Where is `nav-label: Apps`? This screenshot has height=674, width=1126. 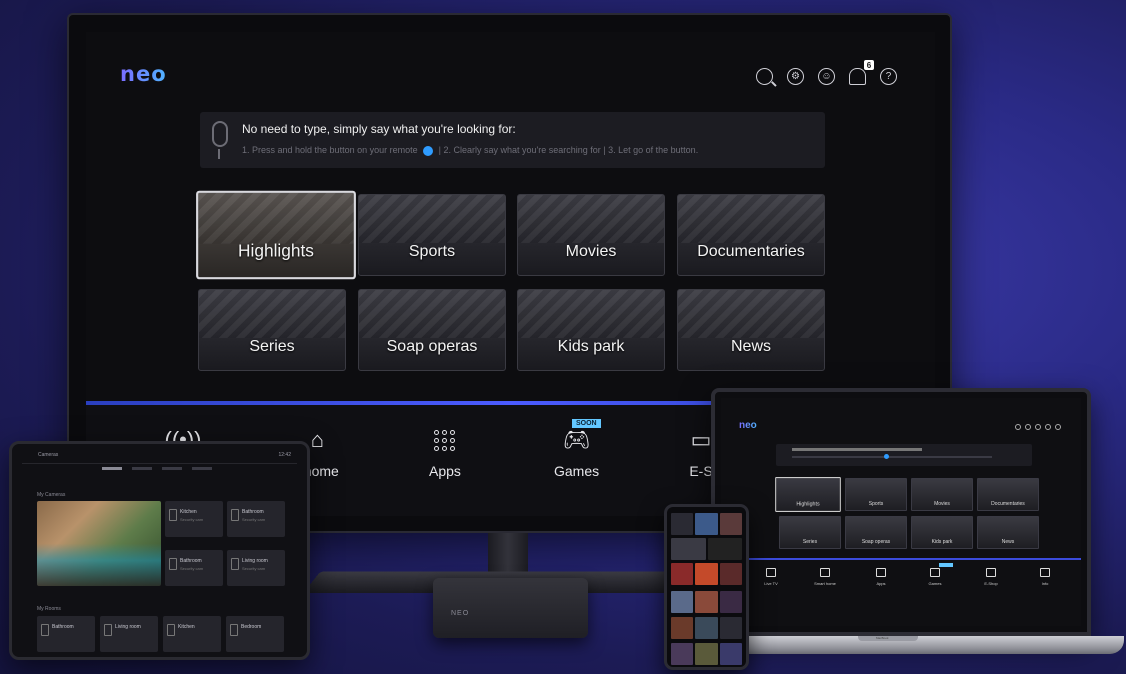
nav-label: Apps is located at coordinates (445, 471).